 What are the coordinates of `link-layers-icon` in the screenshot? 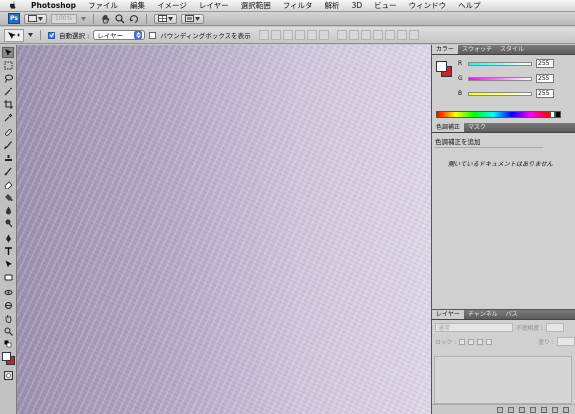 It's located at (500, 409).